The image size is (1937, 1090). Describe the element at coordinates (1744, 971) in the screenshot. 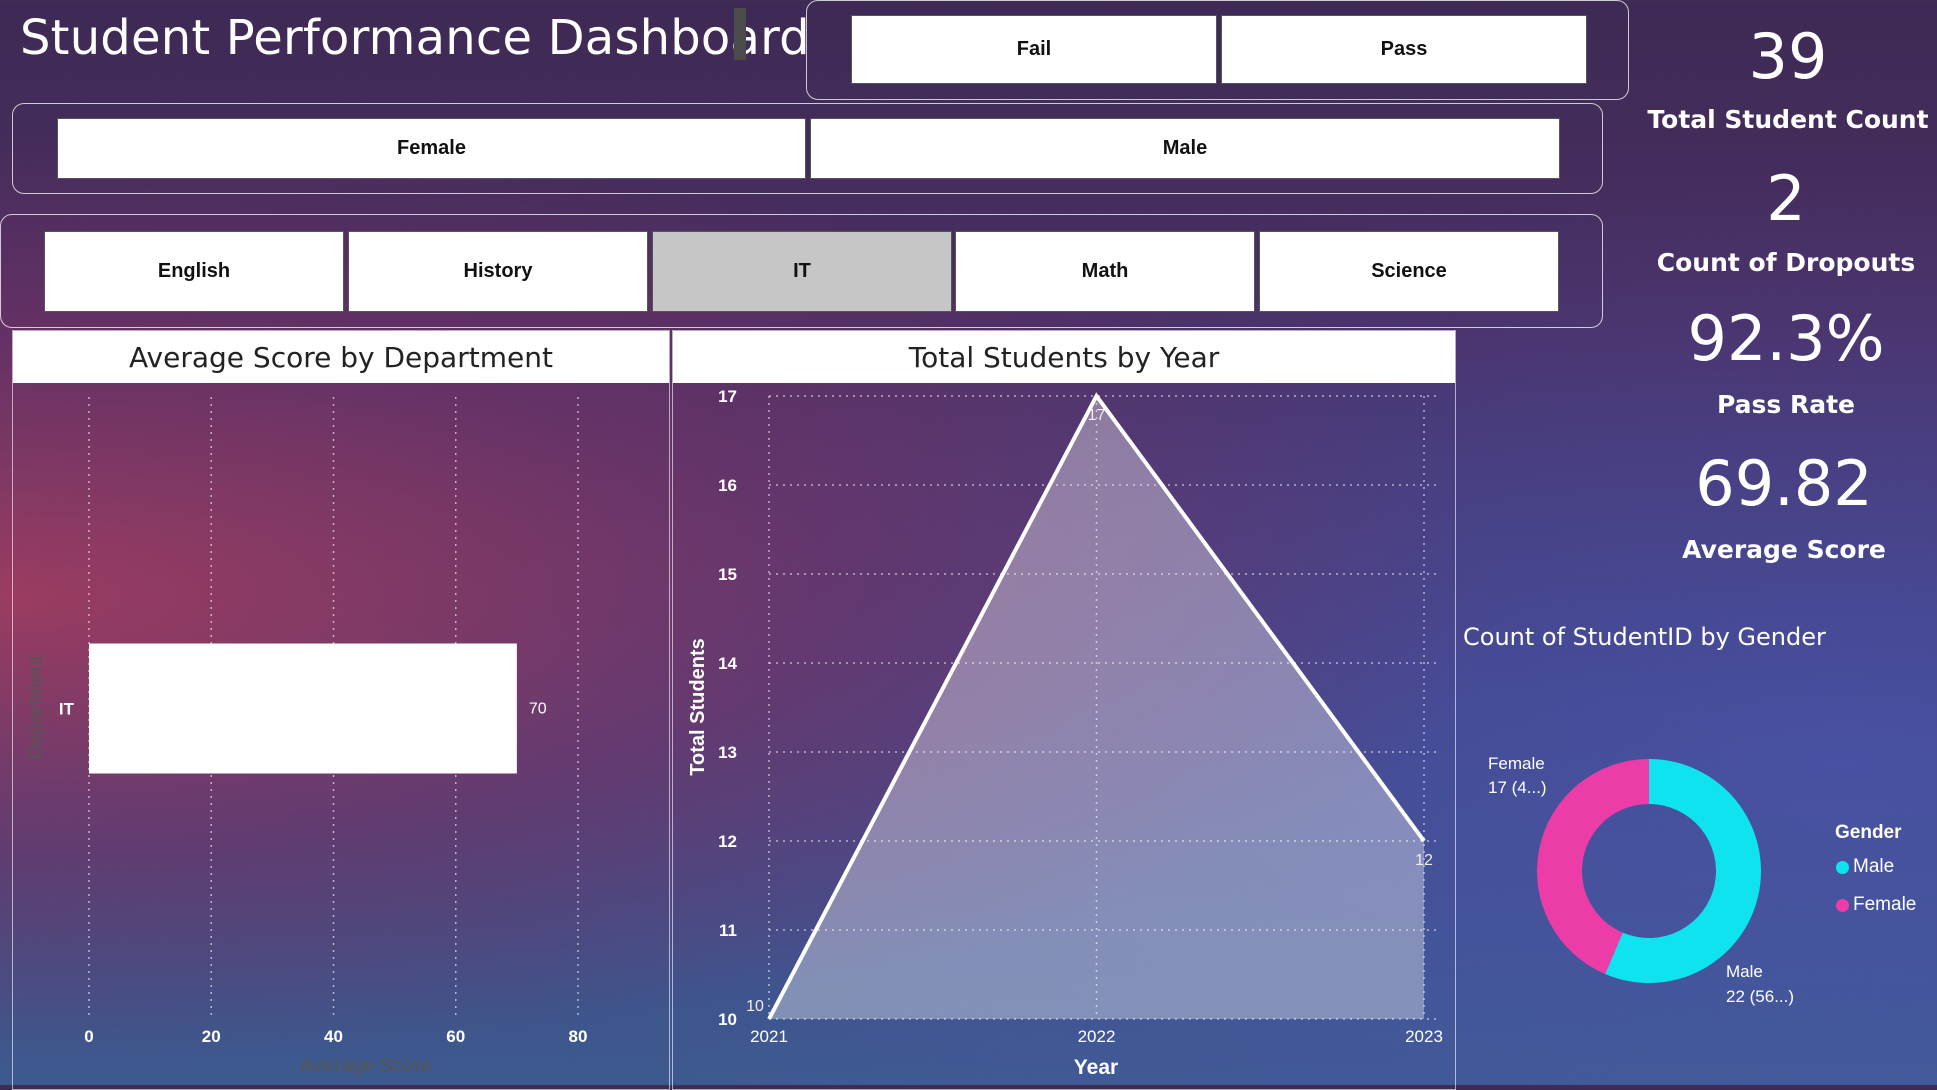

I see `donut-label-male-name: Male` at that location.